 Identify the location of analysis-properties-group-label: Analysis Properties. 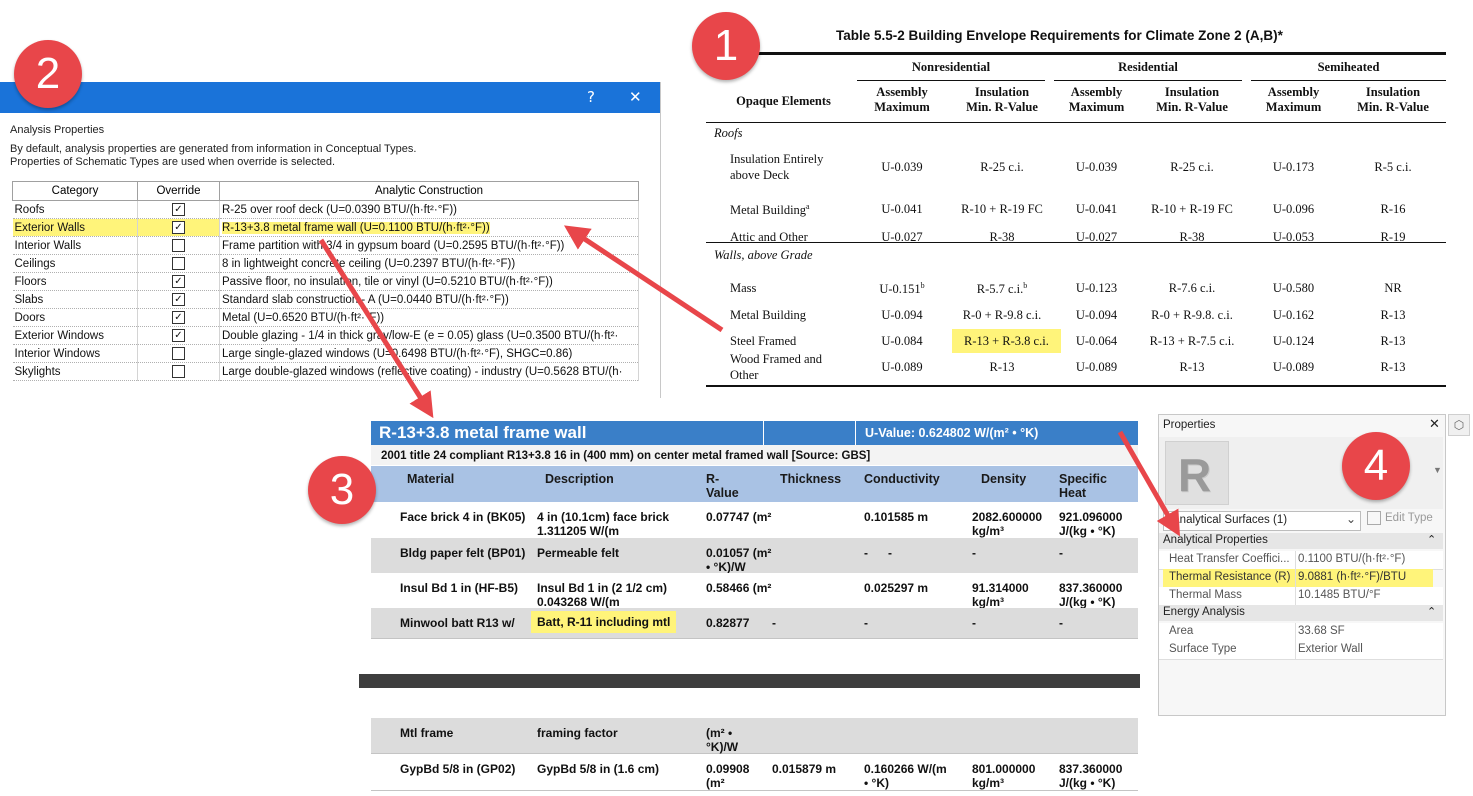
(57, 130).